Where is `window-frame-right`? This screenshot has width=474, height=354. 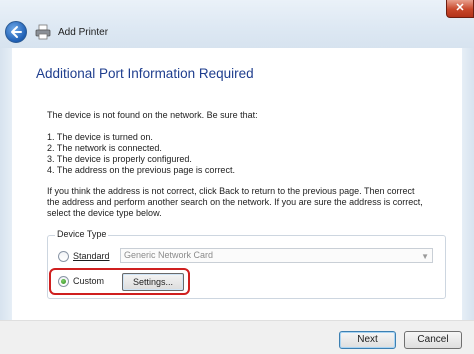 window-frame-right is located at coordinates (468, 184).